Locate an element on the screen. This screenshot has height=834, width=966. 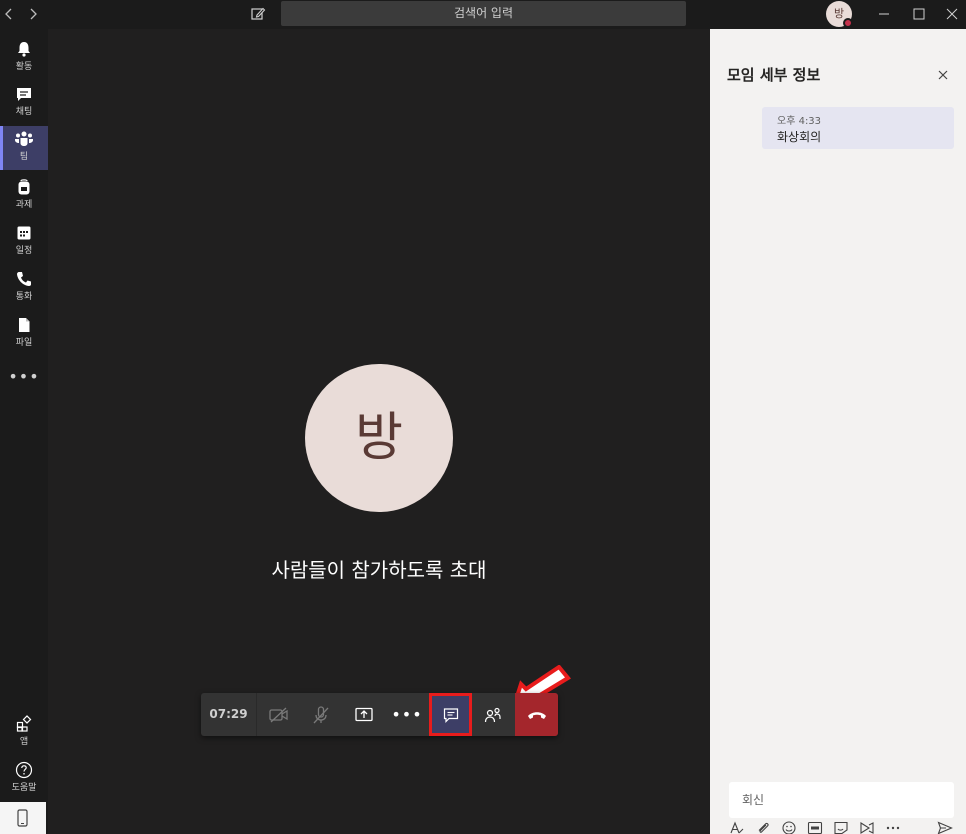
rail-item-calls: 통화 is located at coordinates (24, 288).